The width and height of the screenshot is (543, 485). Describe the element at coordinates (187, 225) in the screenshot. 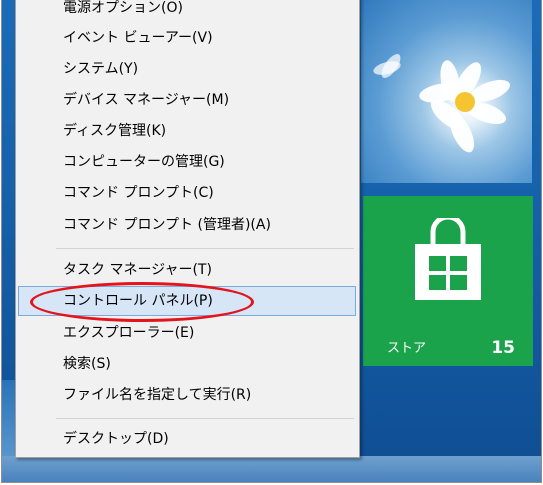

I see `menu-item-command-prompt-admin: コマンド プロンプト (管理者)(A)` at that location.